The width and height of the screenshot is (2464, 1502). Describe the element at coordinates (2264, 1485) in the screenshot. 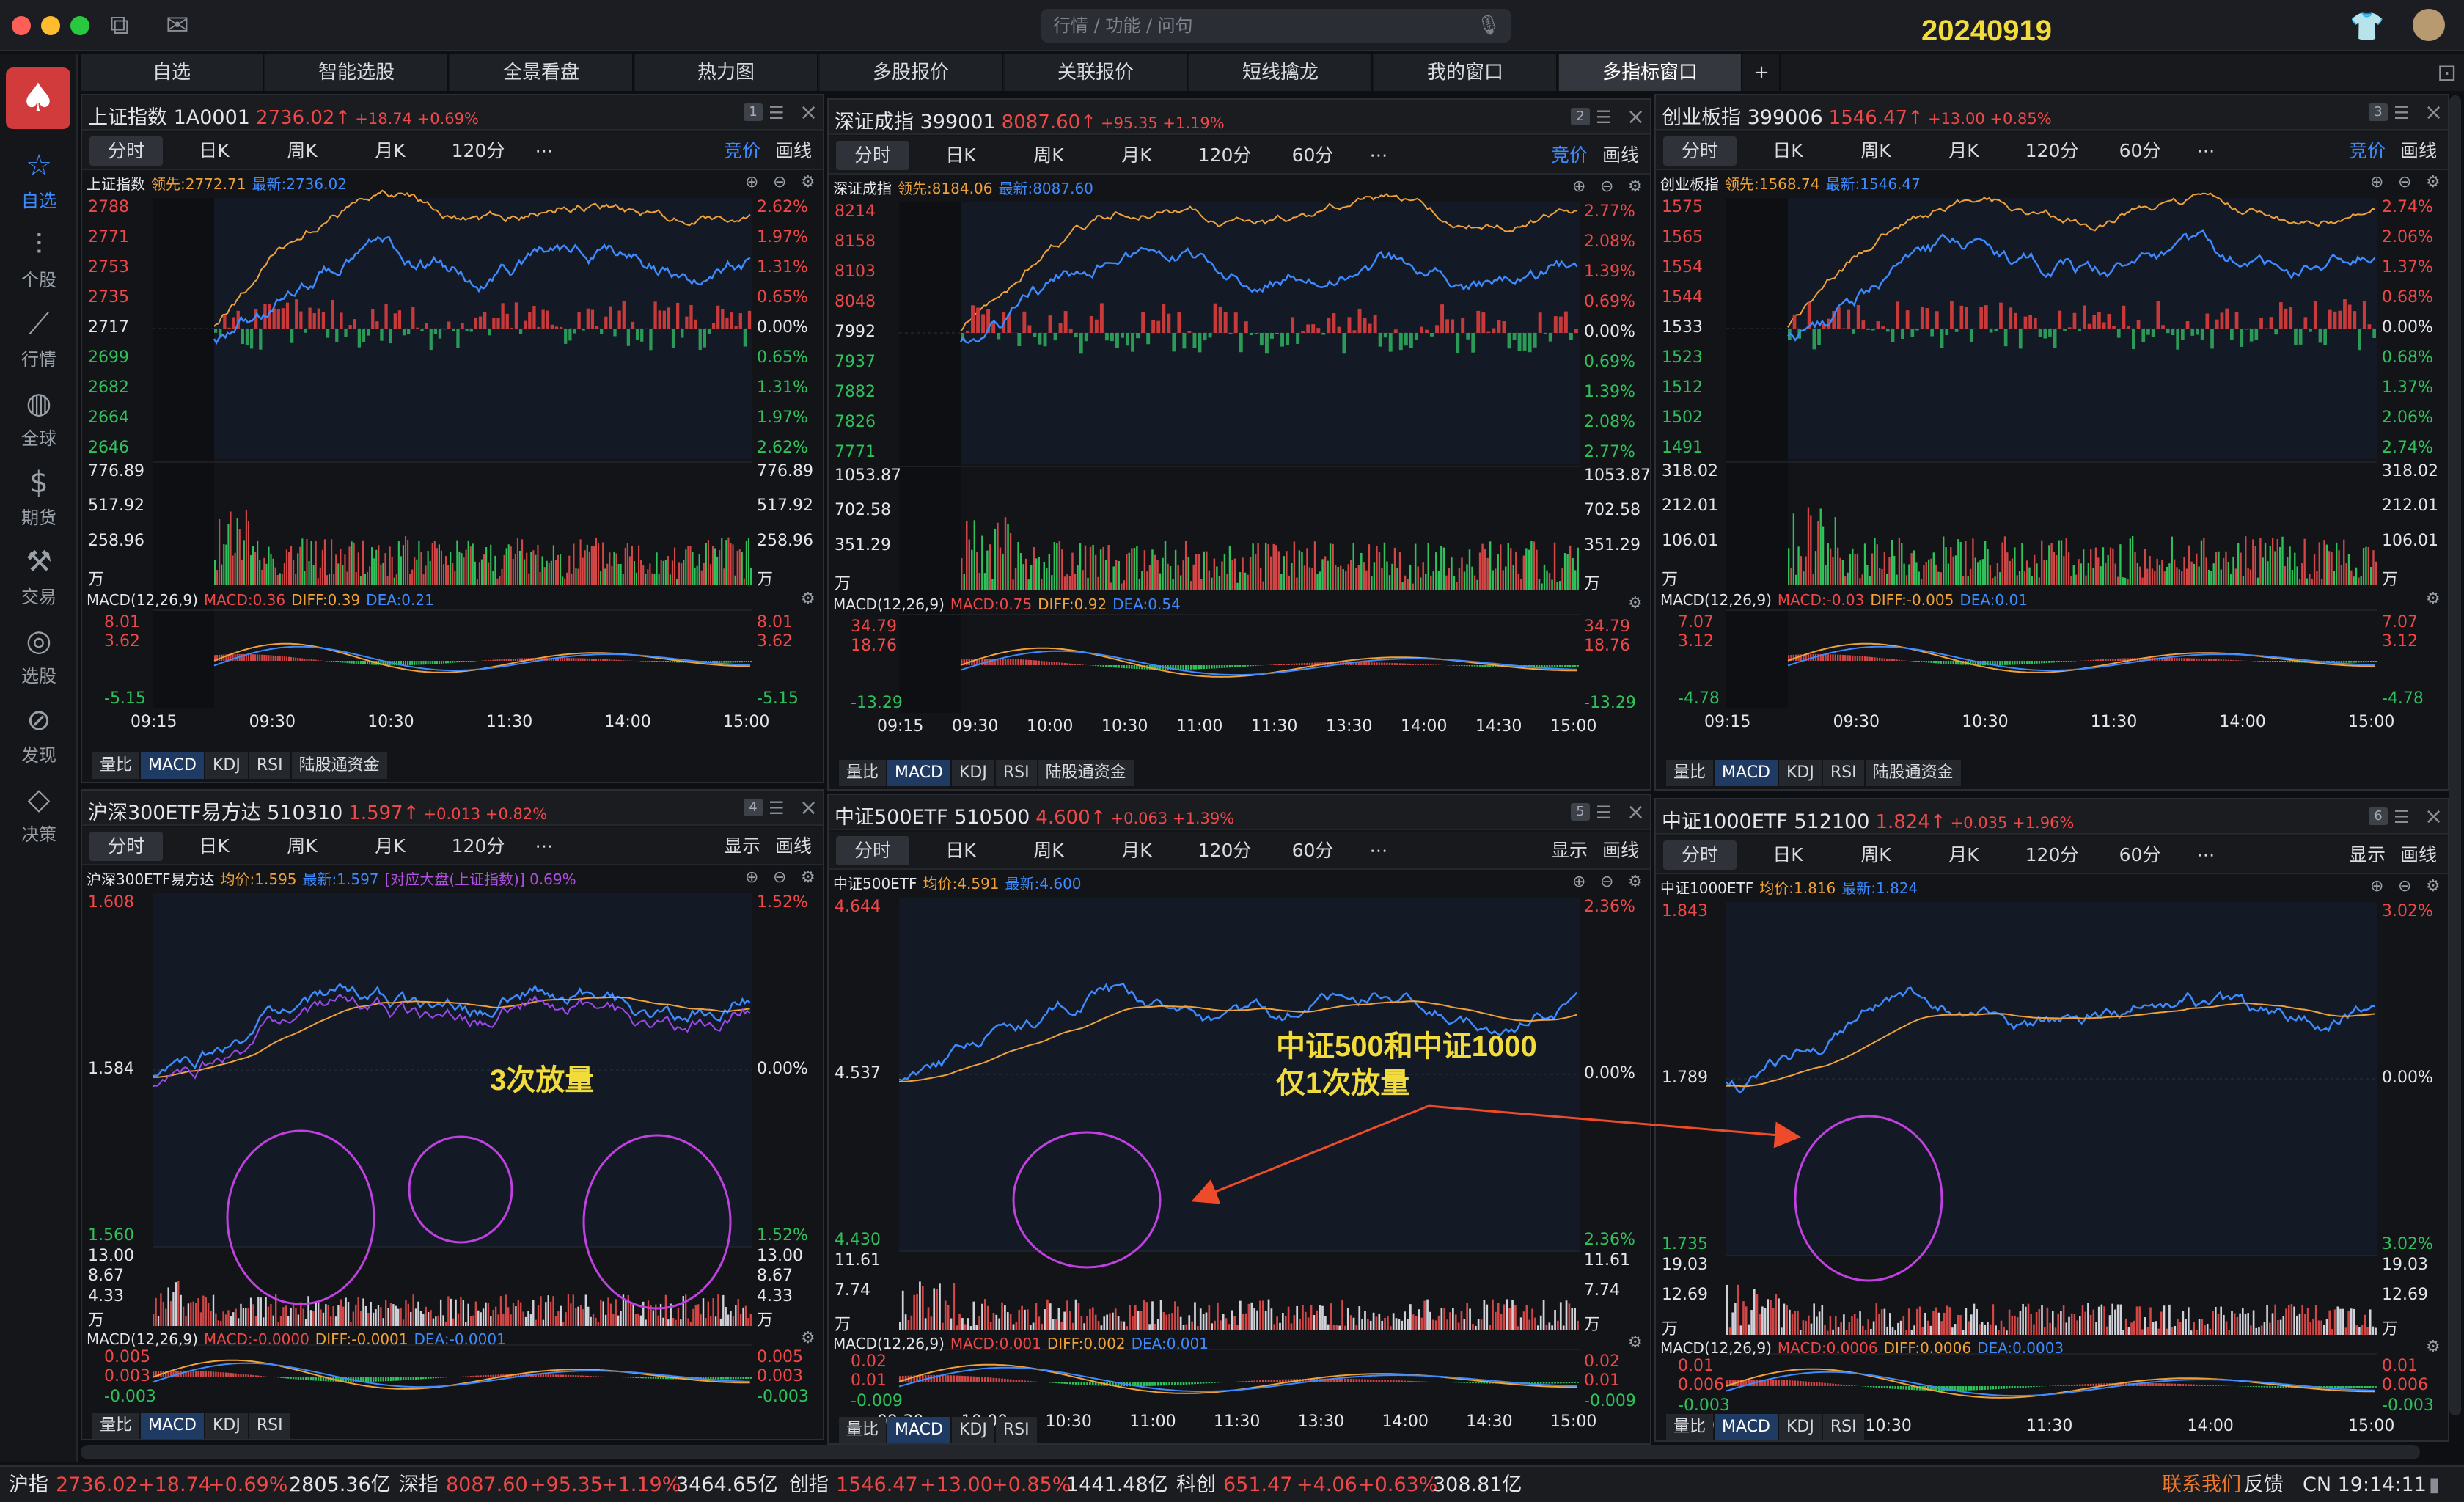

I see `feedback-link: 反馈` at that location.